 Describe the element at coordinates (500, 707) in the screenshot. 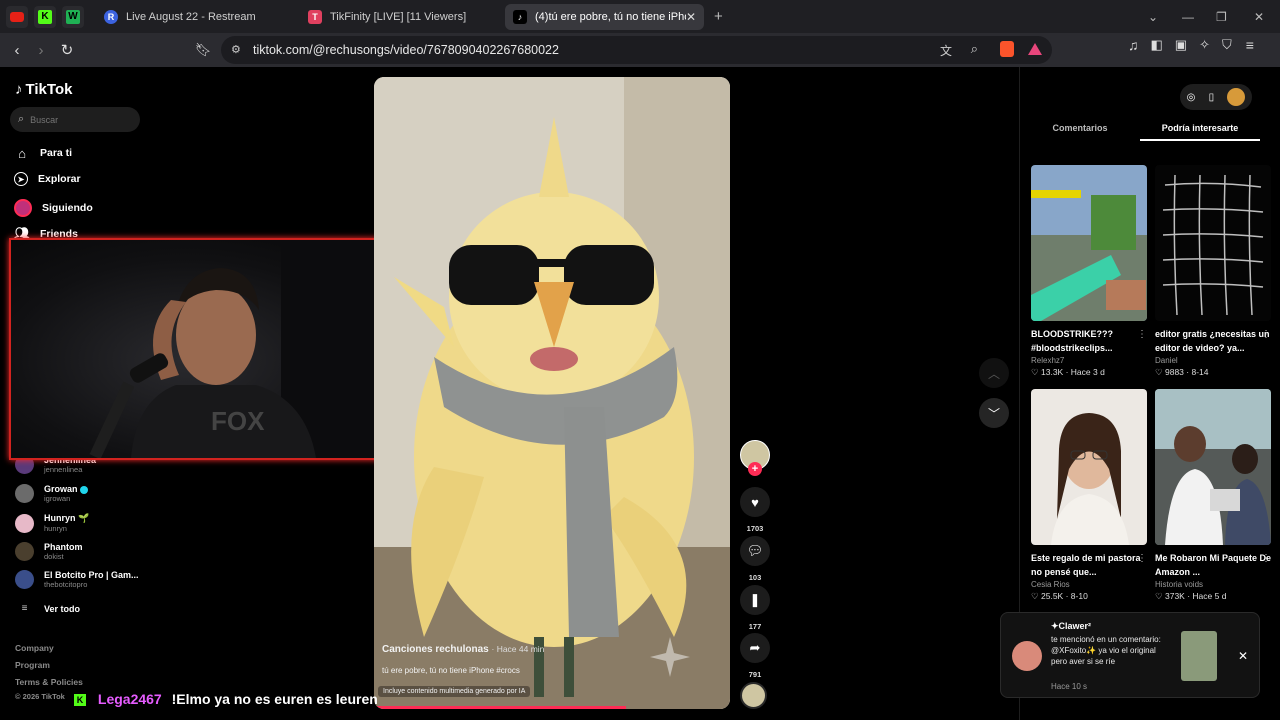

I see `video-progress-bar` at that location.